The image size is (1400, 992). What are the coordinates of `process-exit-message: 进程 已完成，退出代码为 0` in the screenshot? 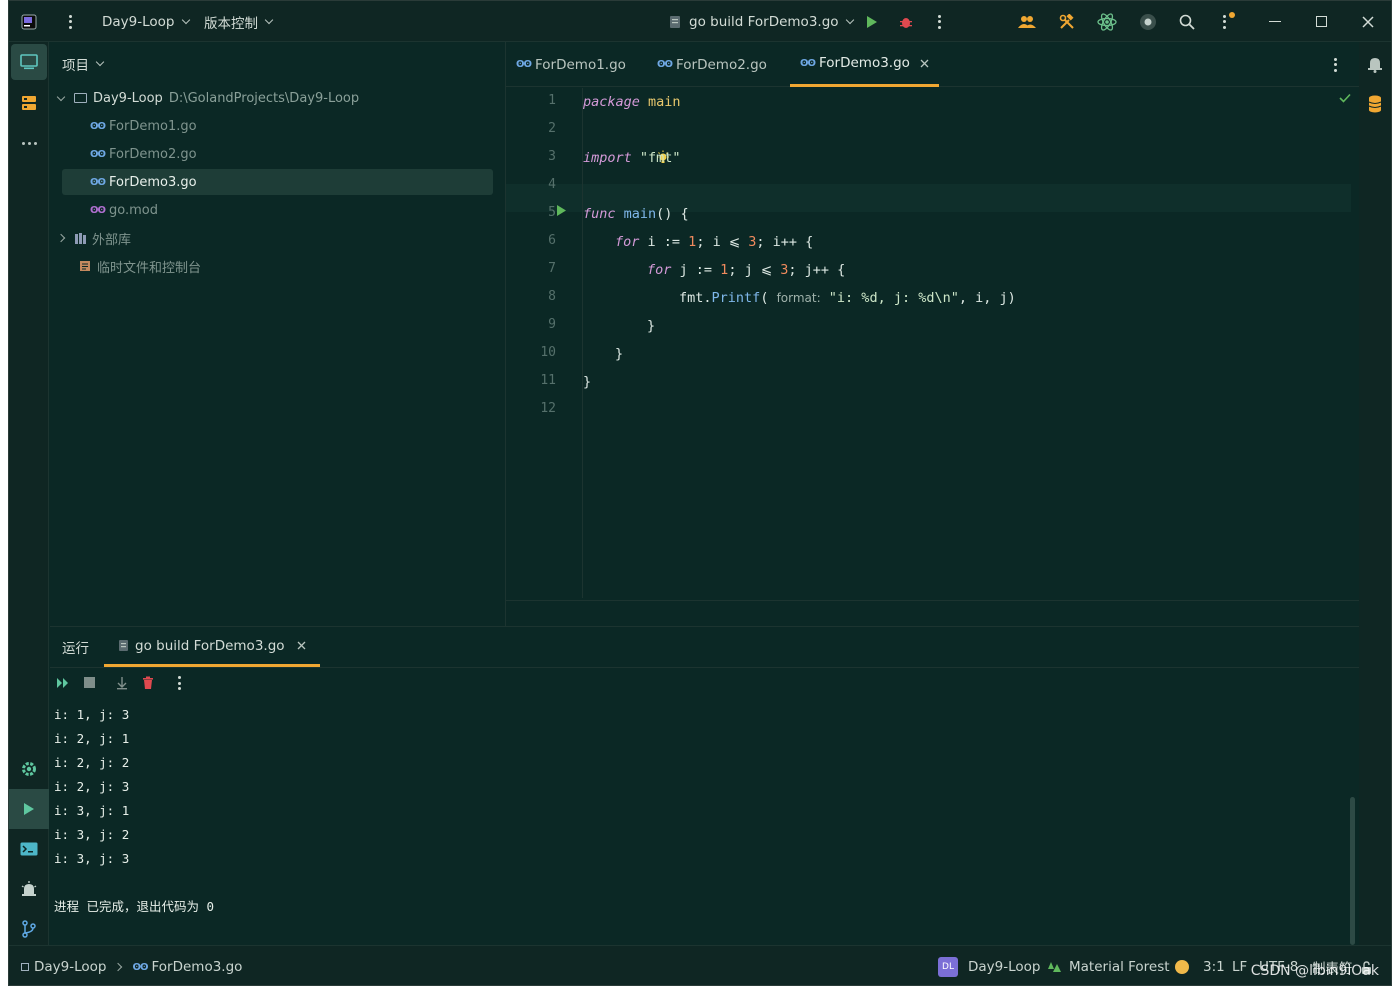 It's located at (134, 906).